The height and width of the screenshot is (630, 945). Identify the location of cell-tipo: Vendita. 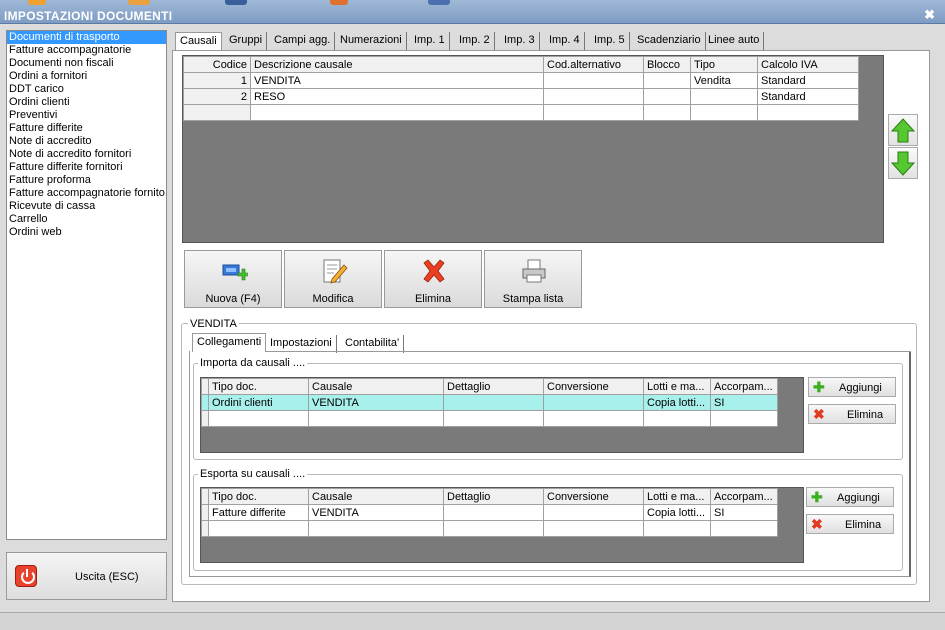
(724, 80).